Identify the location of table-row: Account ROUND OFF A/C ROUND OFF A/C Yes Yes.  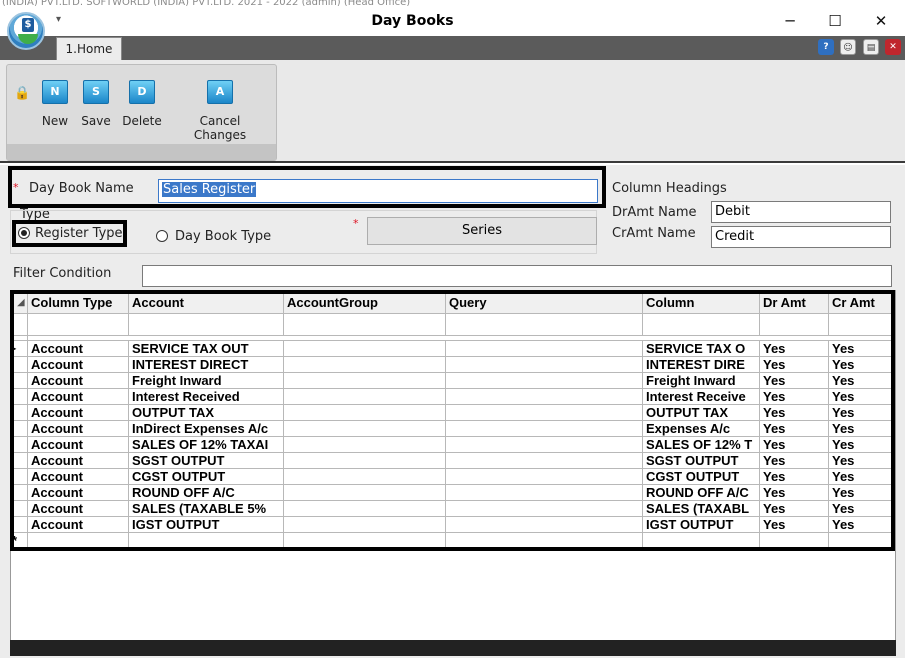
(453, 492).